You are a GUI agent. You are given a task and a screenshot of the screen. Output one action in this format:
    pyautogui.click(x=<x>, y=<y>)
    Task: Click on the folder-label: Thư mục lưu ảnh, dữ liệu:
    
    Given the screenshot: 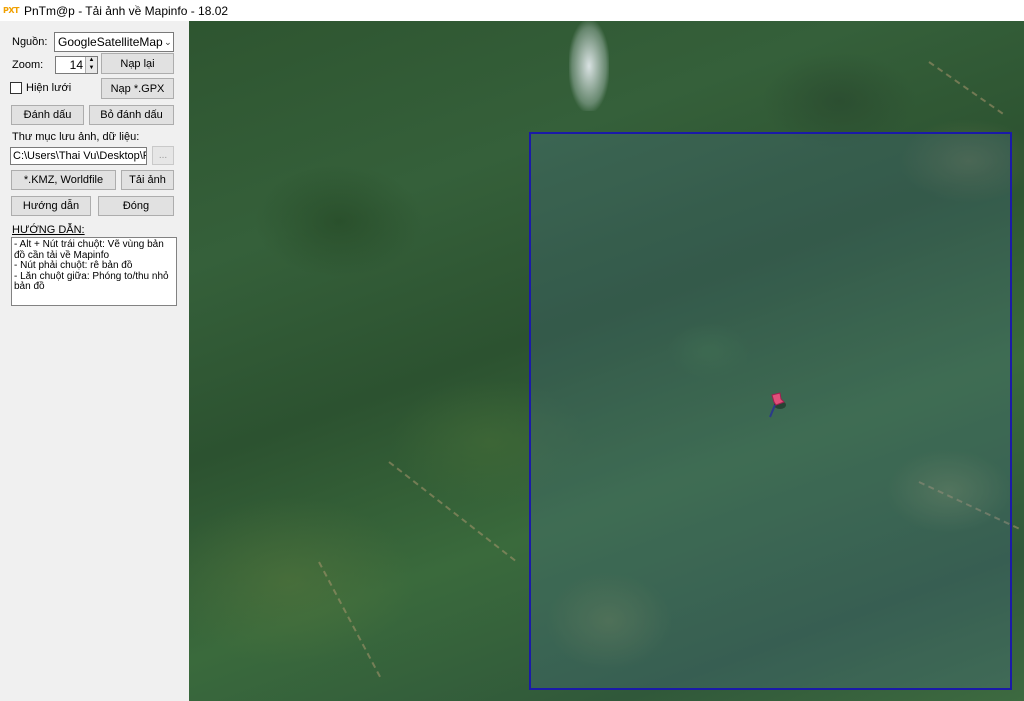 What is the action you would take?
    pyautogui.click(x=76, y=137)
    